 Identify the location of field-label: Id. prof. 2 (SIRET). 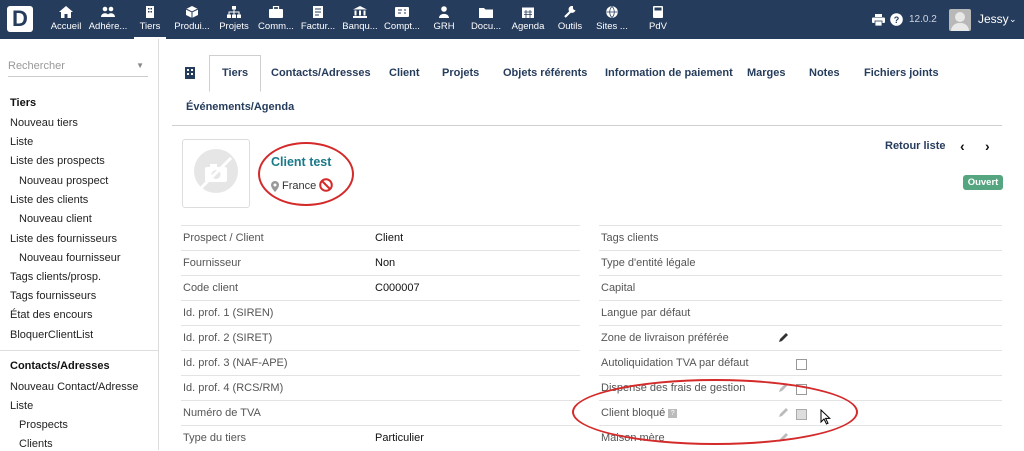
(228, 338).